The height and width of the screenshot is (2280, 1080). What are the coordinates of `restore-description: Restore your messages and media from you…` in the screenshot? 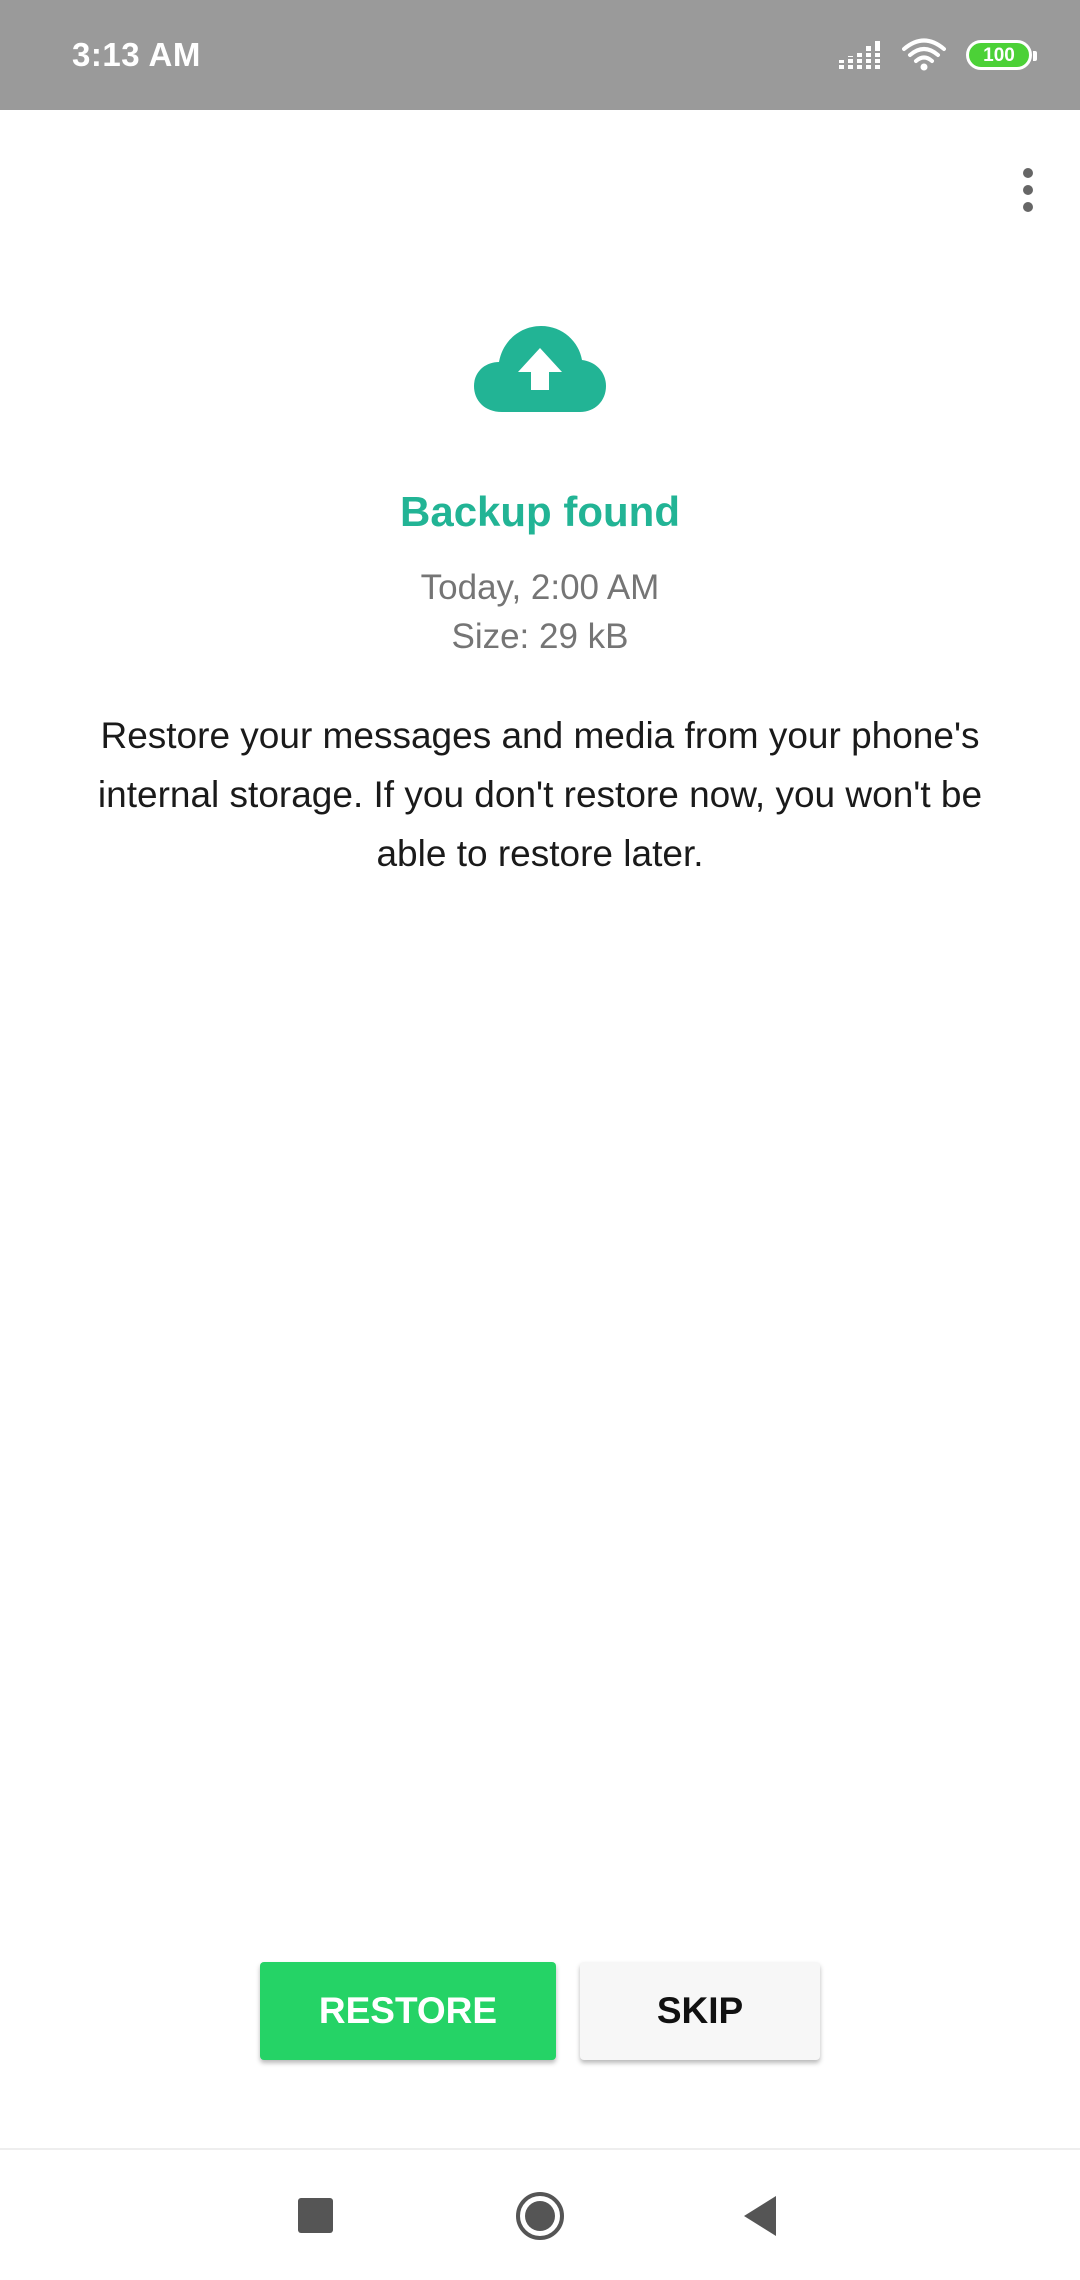 It's located at (540, 794).